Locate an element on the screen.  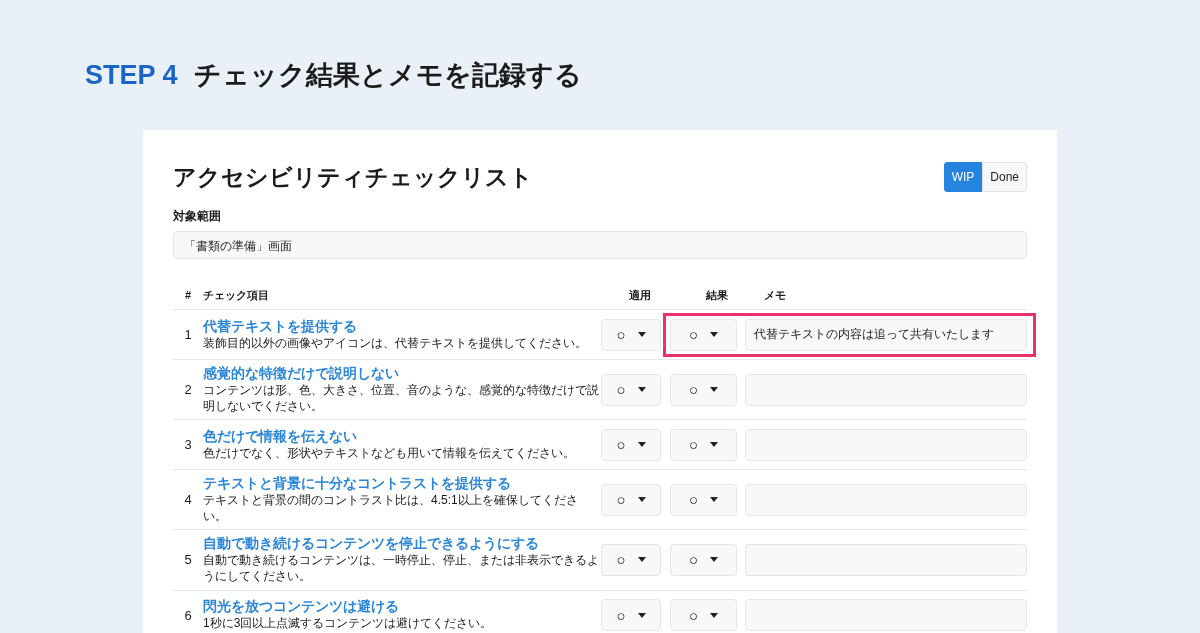
check-item-description: テキストと背景の間のコントラスト比は、4.5:1以上を確保してください。 is located at coordinates (391, 509).